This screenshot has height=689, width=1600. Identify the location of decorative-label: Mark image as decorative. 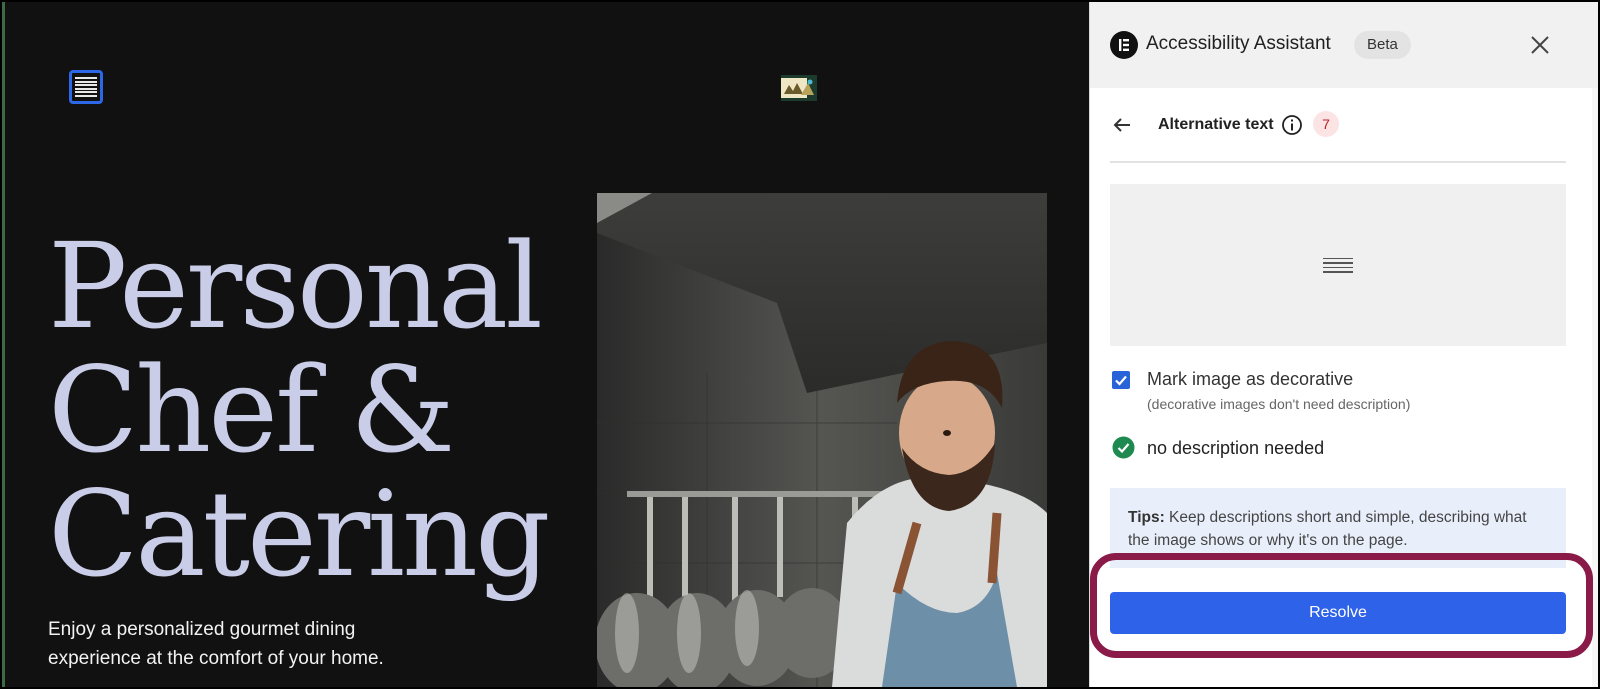
(1250, 379).